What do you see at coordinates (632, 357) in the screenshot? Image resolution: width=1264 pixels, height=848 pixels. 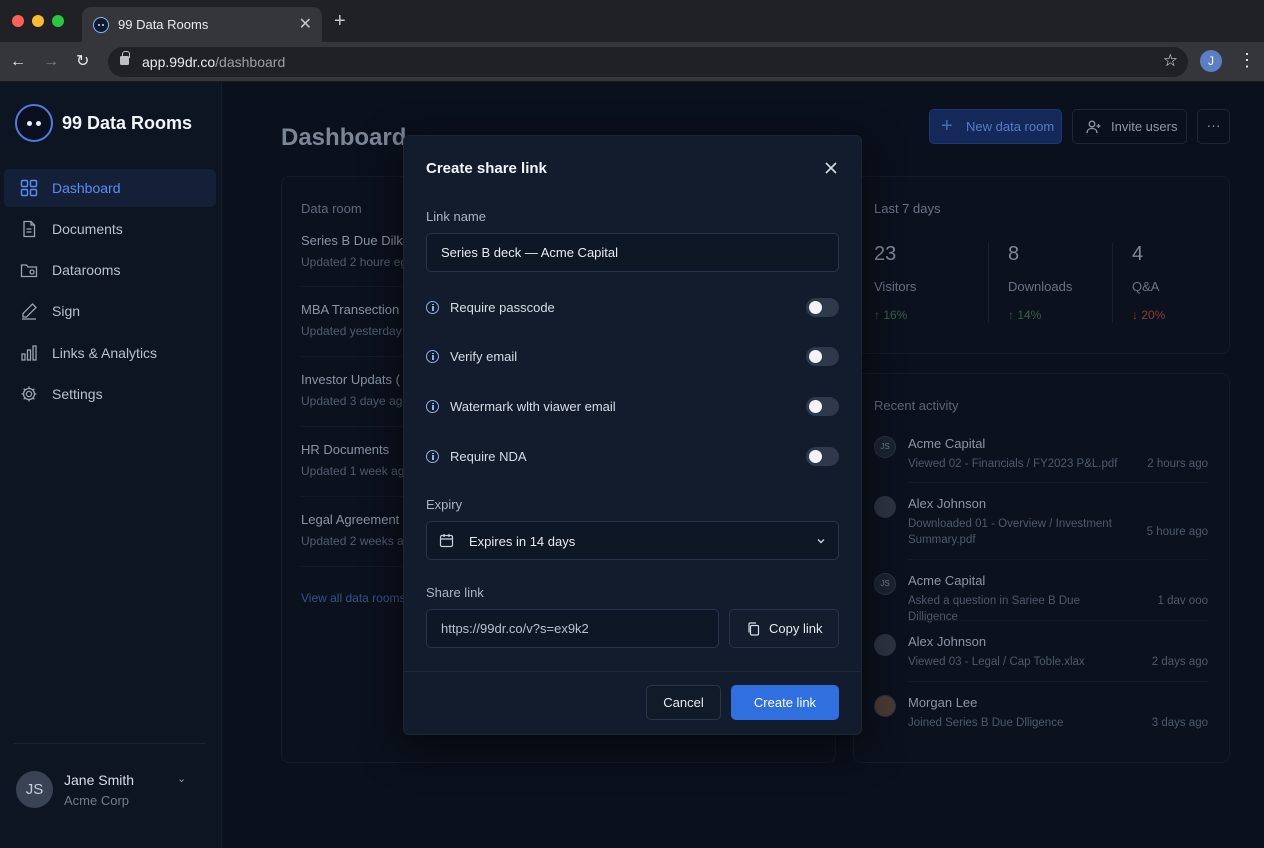 I see `option-verify-email: Verify email` at bounding box center [632, 357].